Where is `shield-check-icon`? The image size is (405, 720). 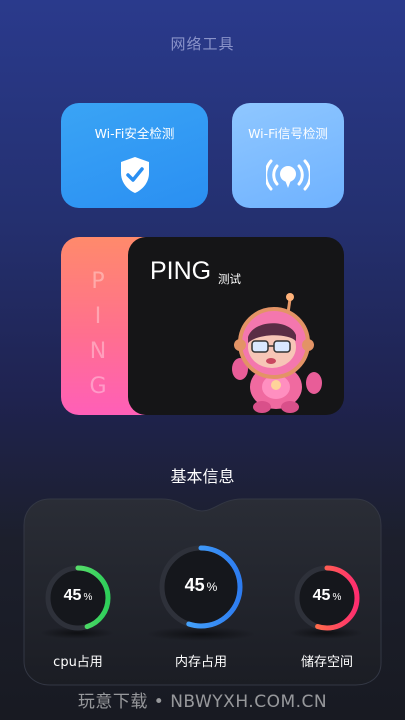 shield-check-icon is located at coordinates (134, 175).